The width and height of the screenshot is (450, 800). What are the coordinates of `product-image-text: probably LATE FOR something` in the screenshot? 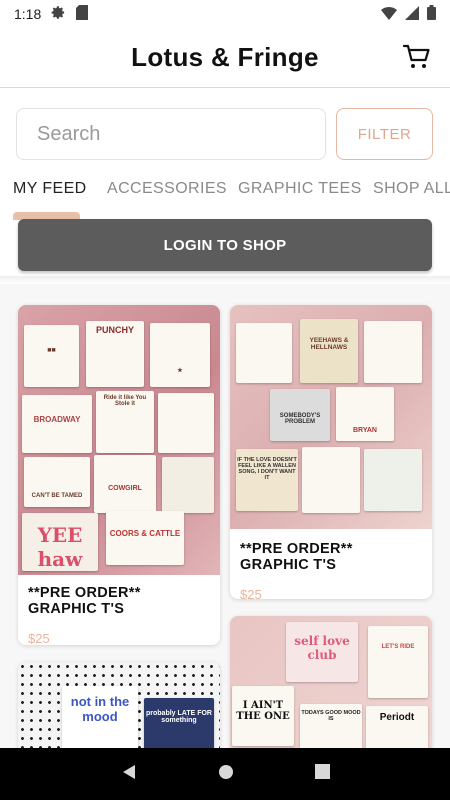 It's located at (179, 717).